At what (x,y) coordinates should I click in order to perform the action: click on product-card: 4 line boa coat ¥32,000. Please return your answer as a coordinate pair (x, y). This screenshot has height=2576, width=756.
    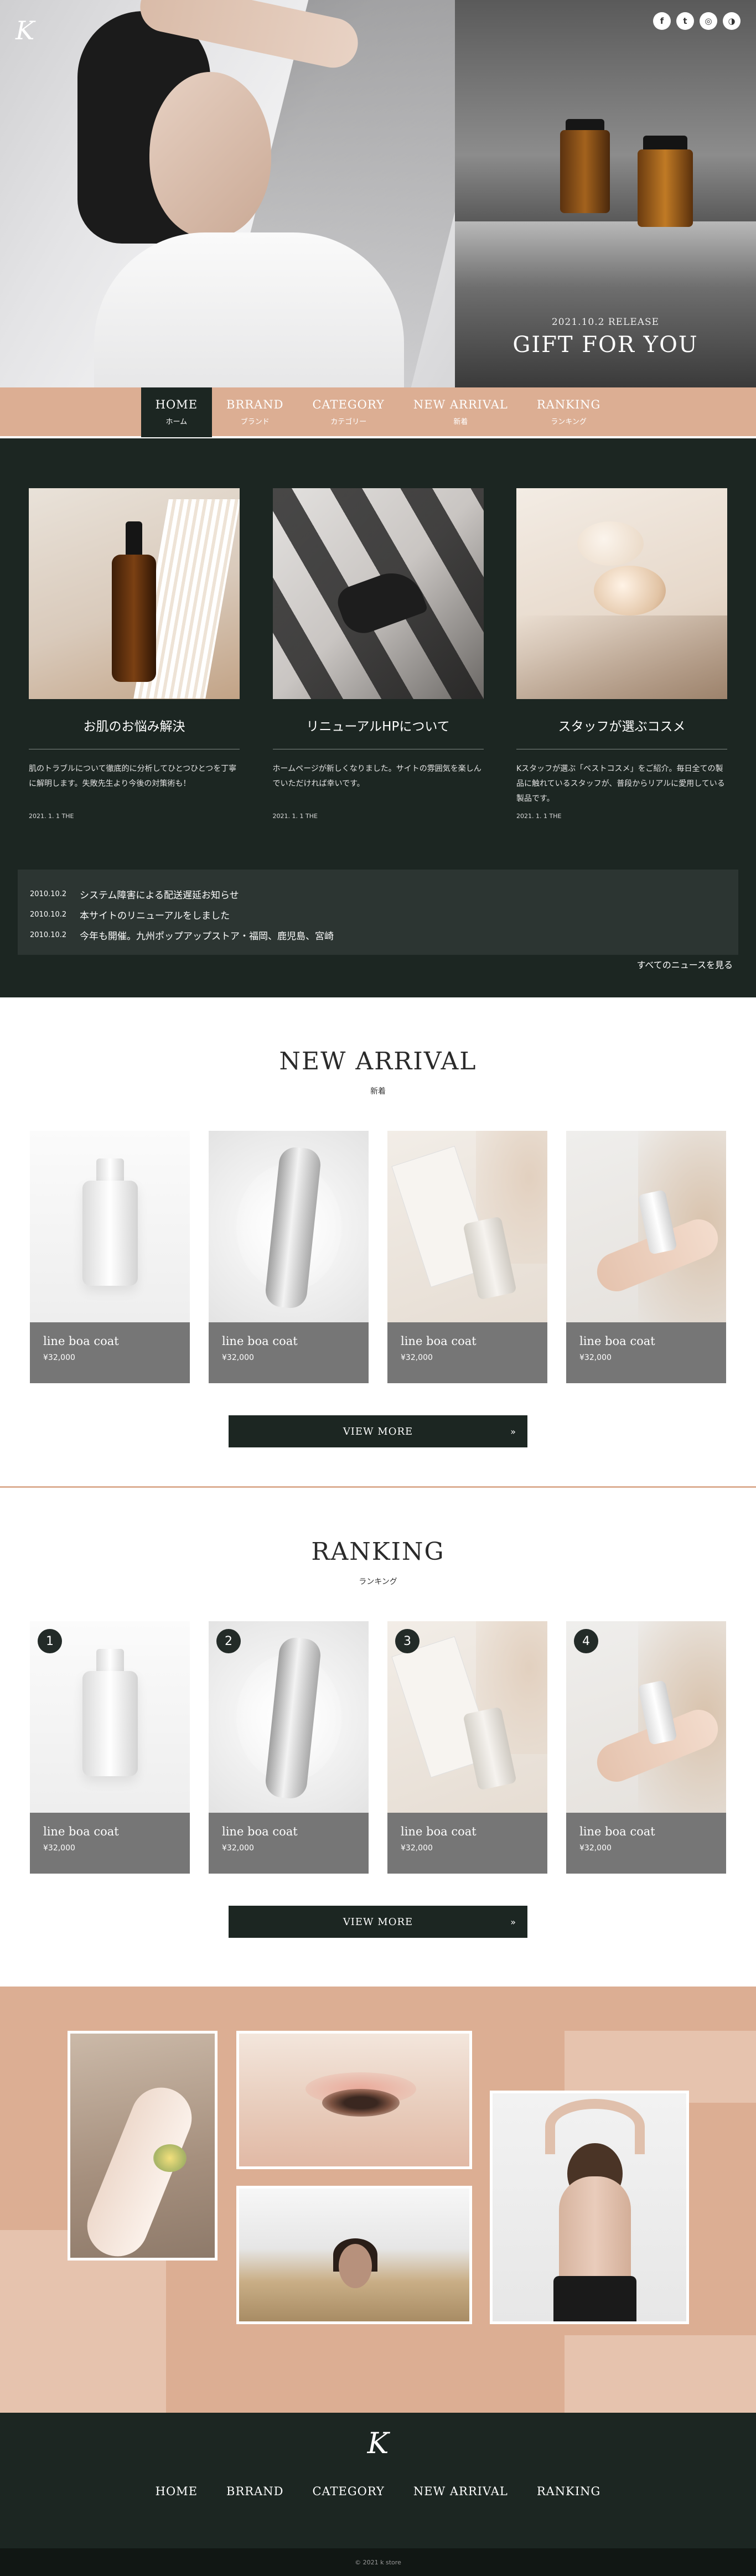
    Looking at the image, I should click on (646, 1747).